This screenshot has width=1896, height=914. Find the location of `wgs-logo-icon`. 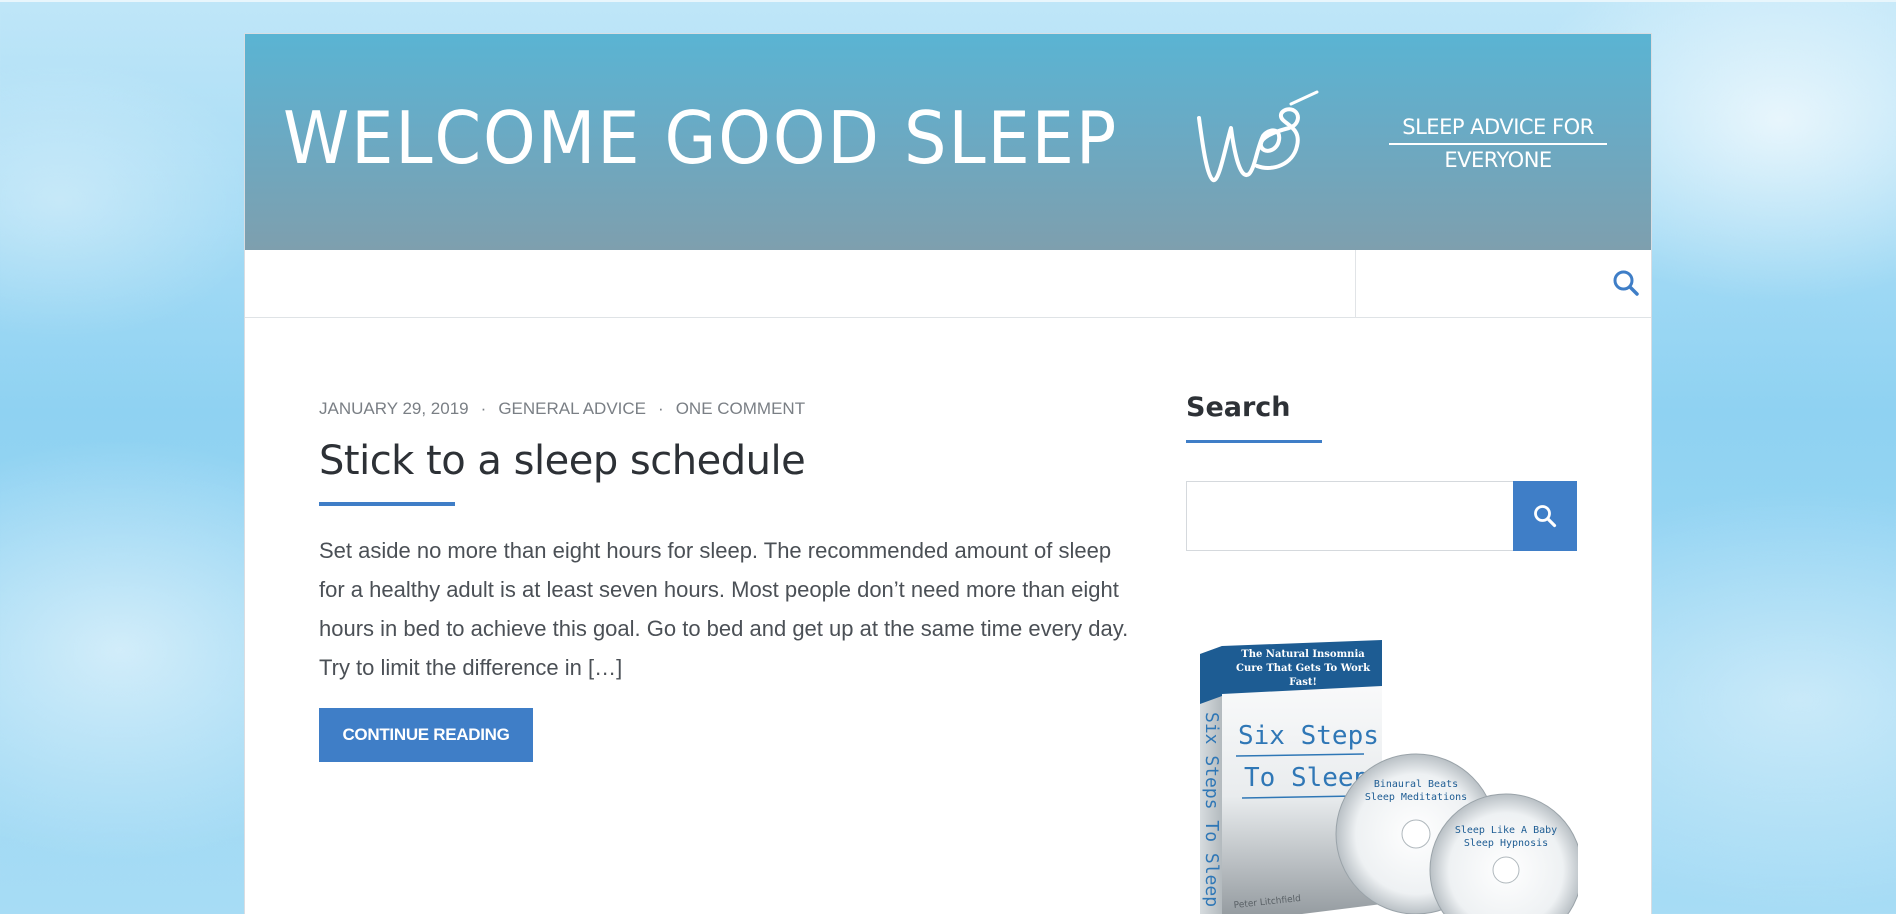

wgs-logo-icon is located at coordinates (1258, 136).